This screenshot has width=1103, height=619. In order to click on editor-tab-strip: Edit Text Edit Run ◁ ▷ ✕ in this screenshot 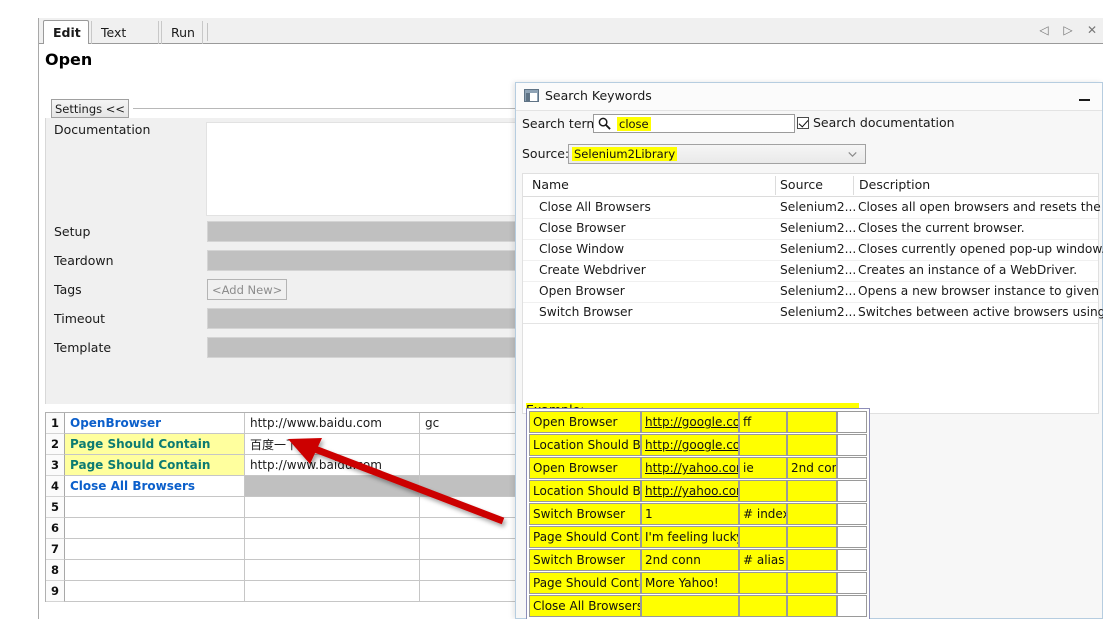, I will do `click(571, 37)`.